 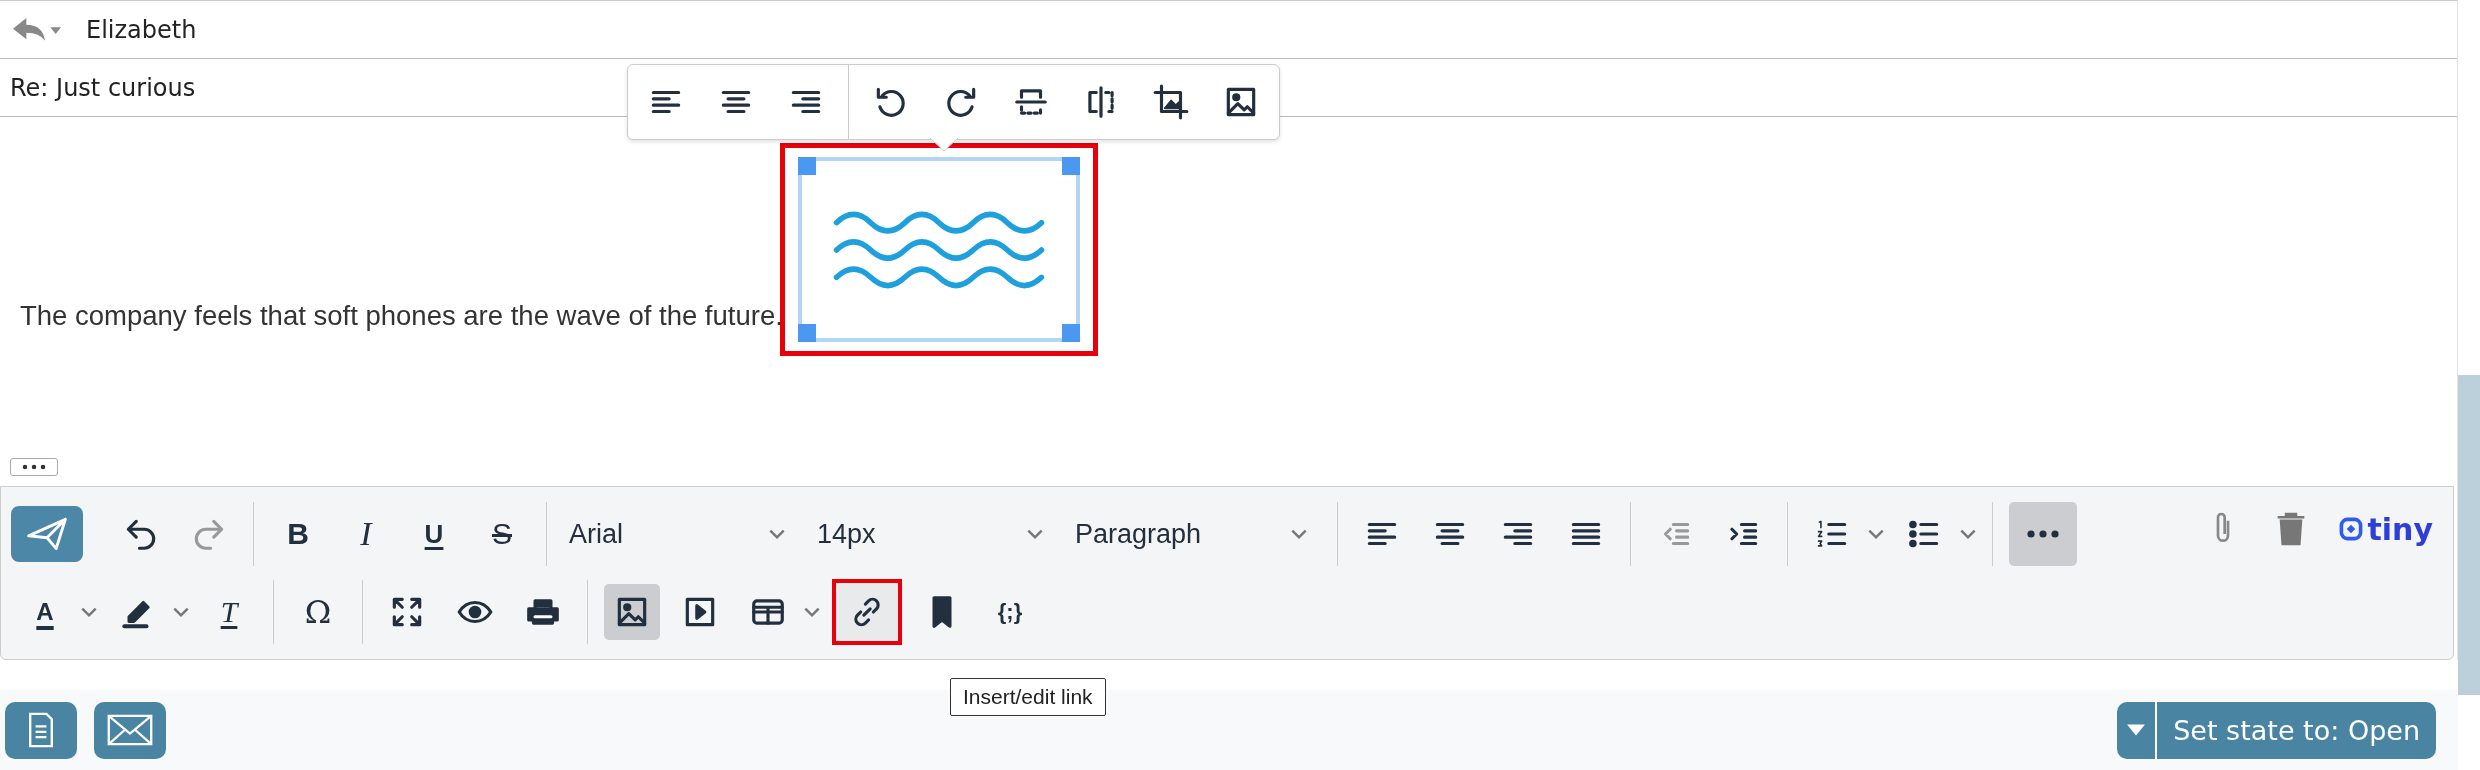 I want to click on email-button, so click(x=130, y=730).